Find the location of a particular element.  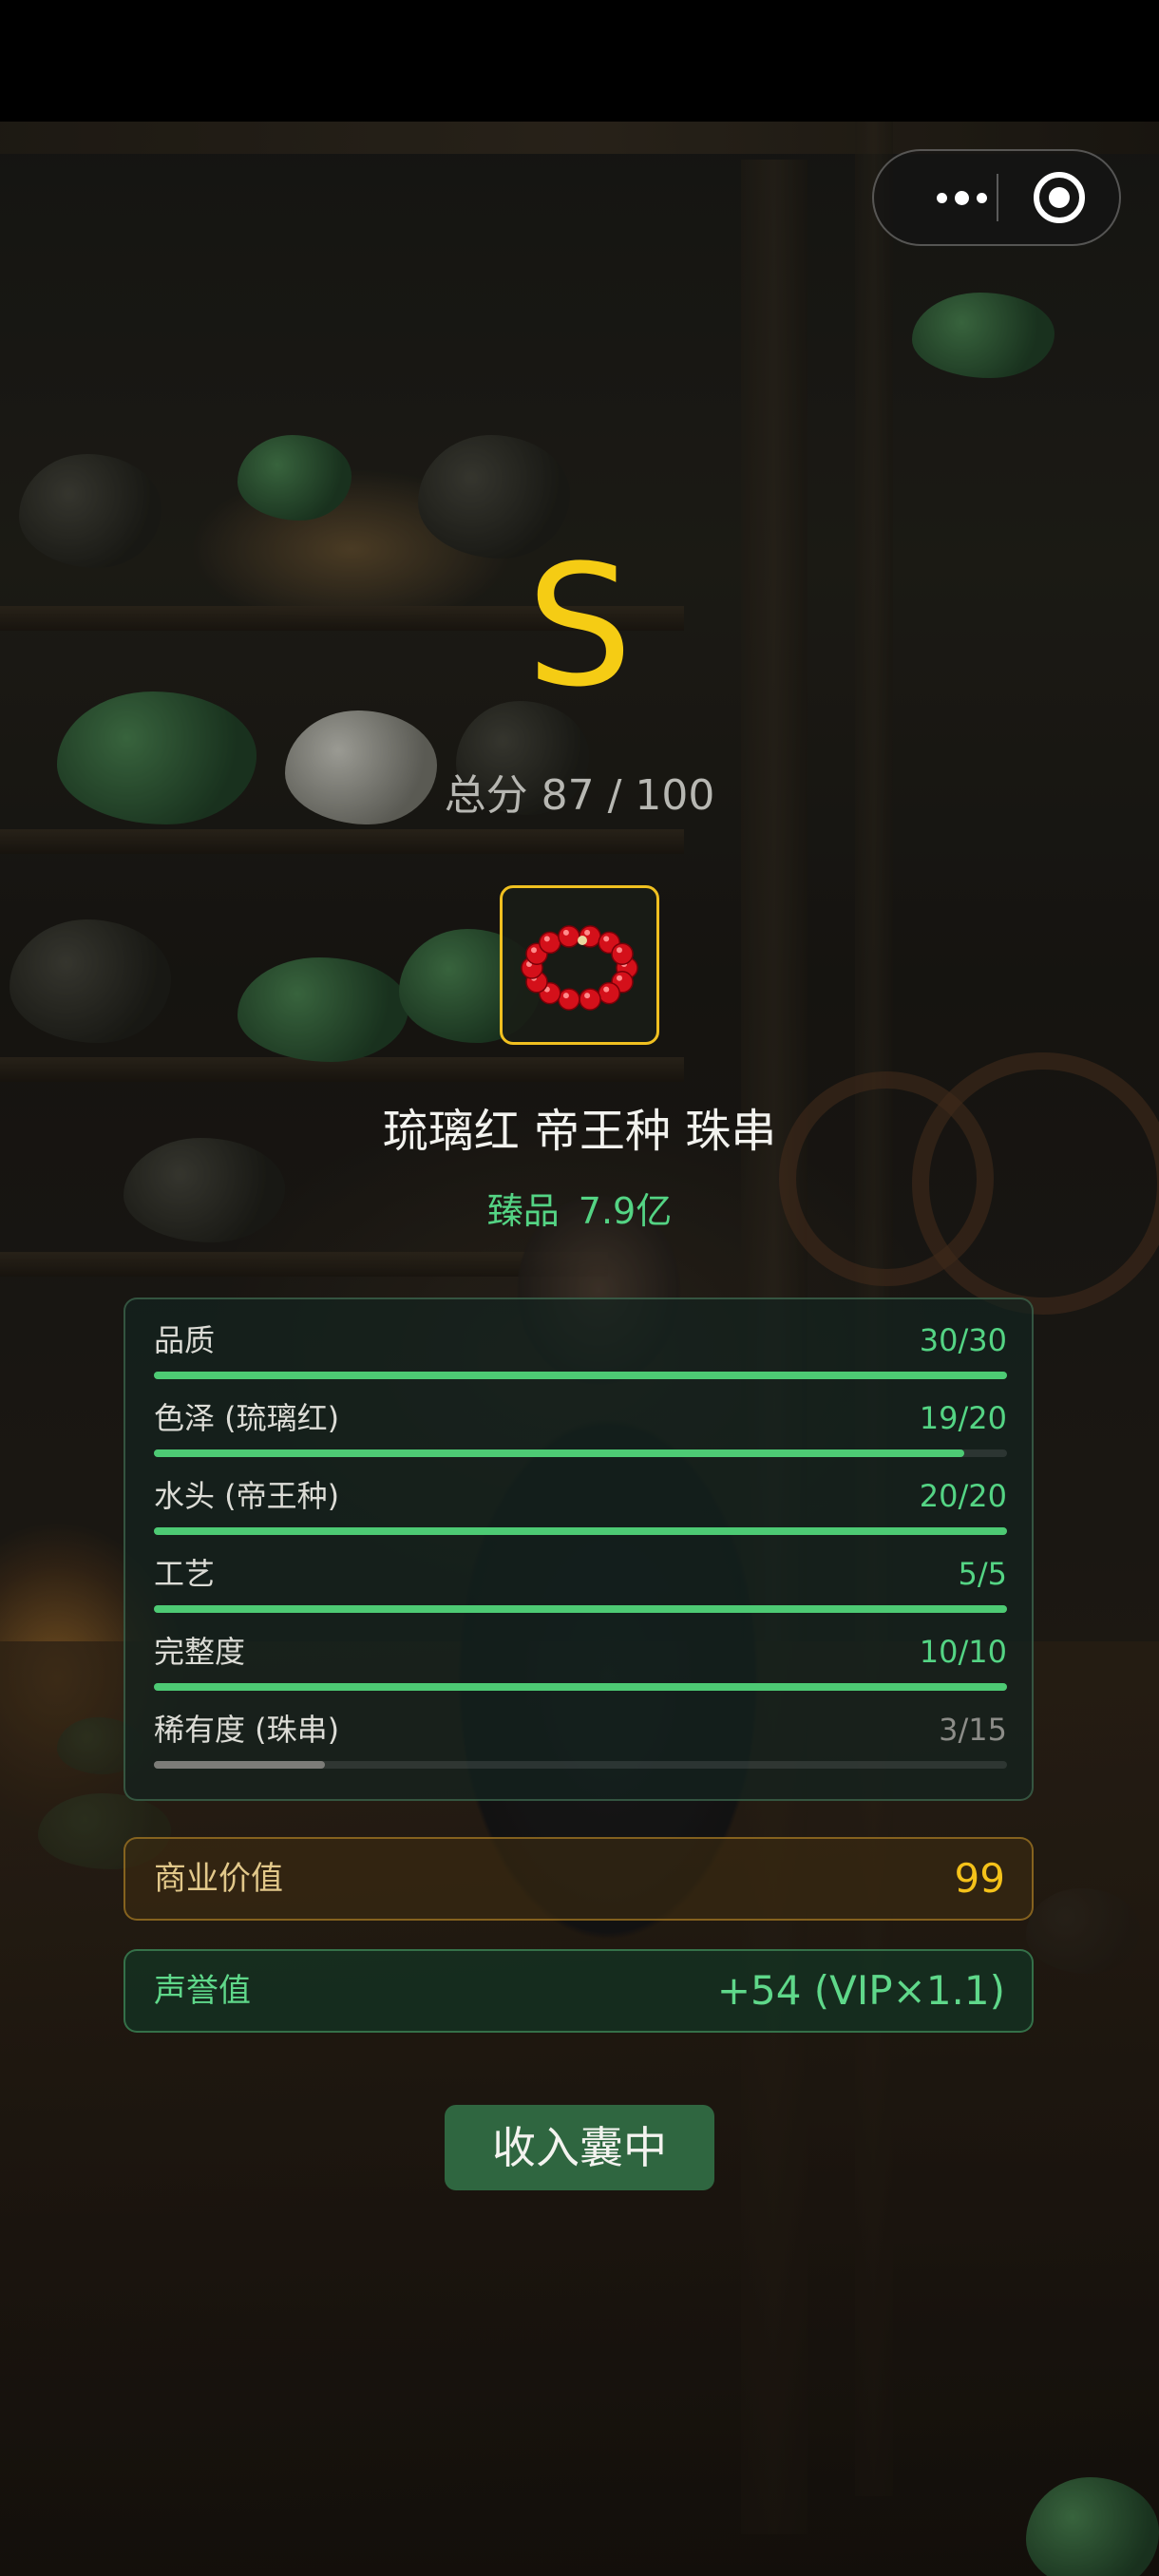

stat-value: 3/15 is located at coordinates (973, 1730).